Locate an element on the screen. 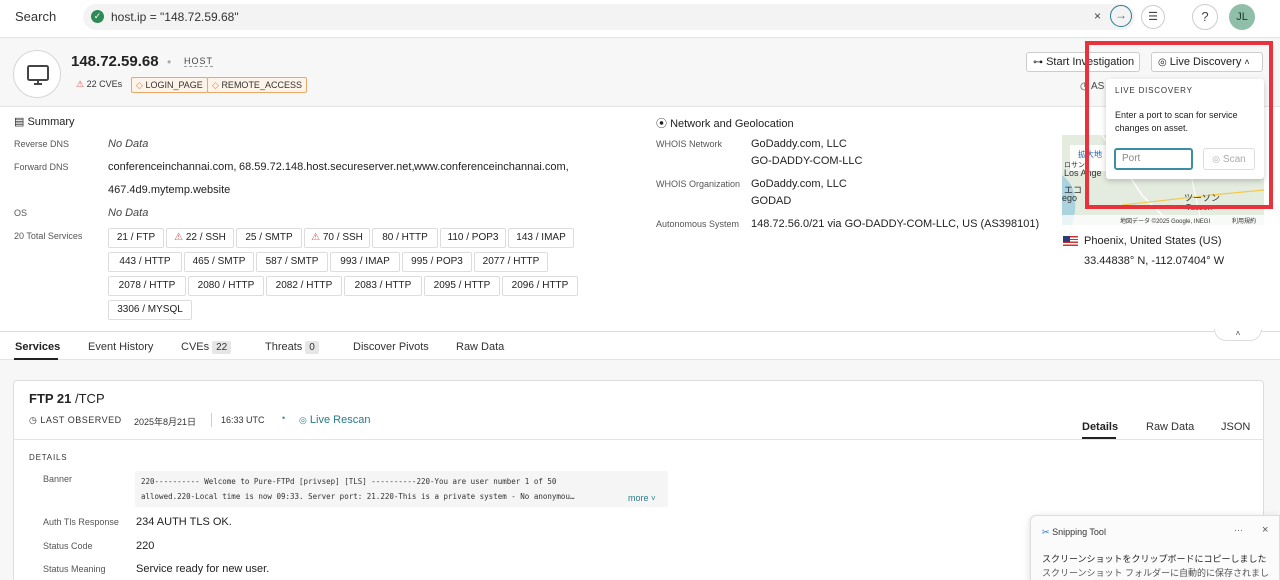 Image resolution: width=1280 pixels, height=580 pixels. toast-app-label: Snipping Tool is located at coordinates (1079, 532).